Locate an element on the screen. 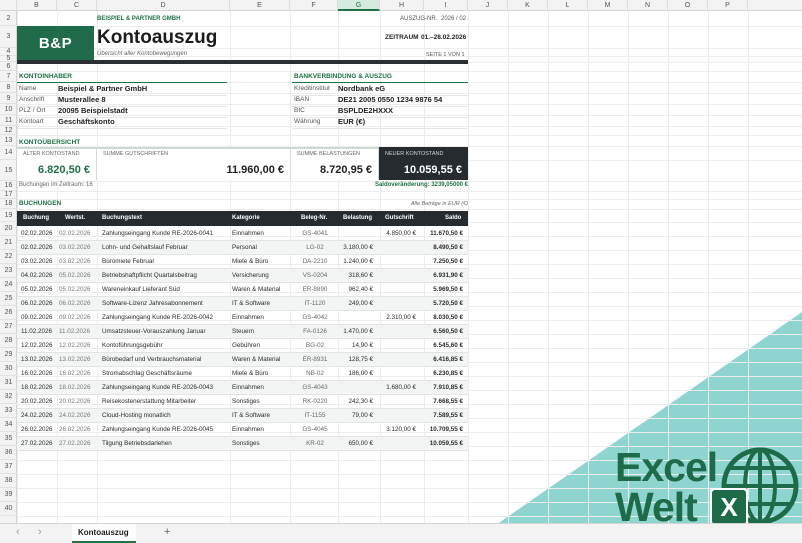  column-title-saldo: Saldo is located at coordinates (453, 218).